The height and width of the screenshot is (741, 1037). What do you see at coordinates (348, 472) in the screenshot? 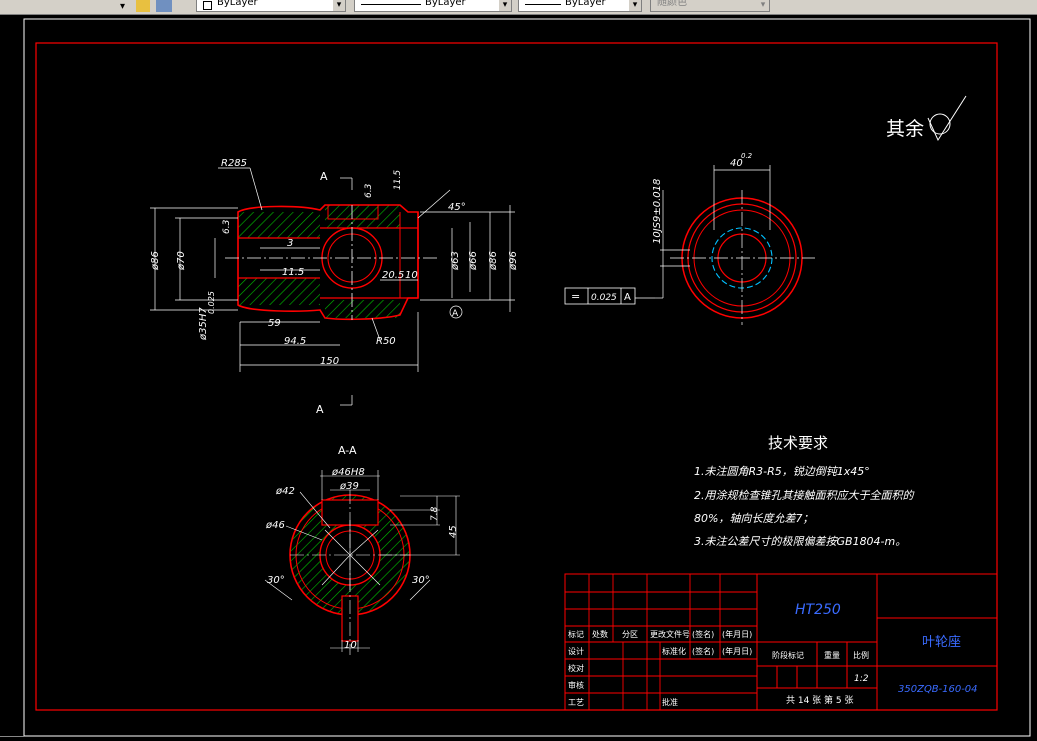
I see `dim-dia-46h8: ø46H8` at bounding box center [348, 472].